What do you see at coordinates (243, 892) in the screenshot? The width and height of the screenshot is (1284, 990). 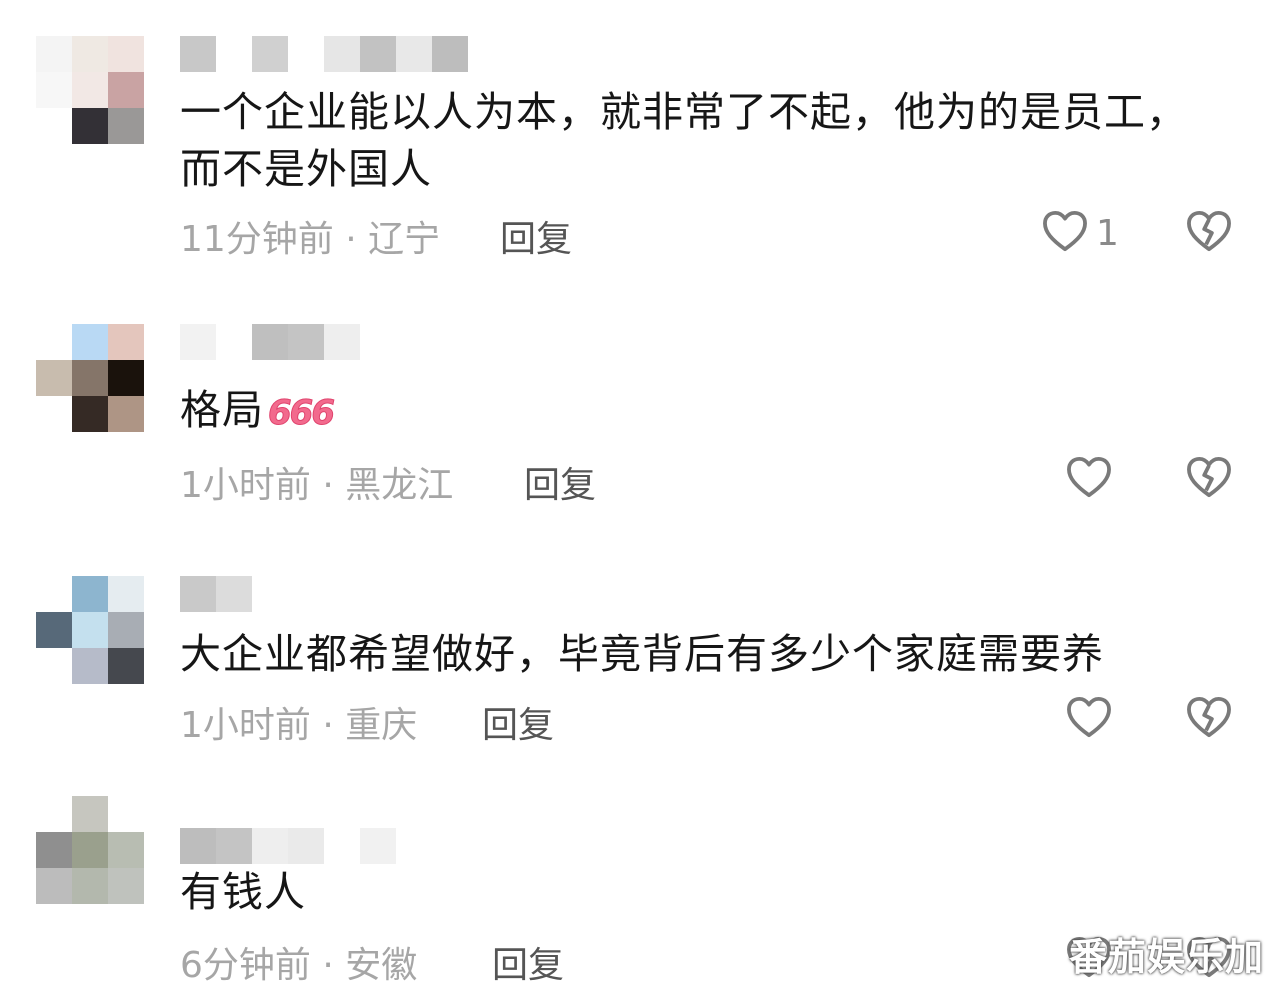 I see `comment-text: 有钱人` at bounding box center [243, 892].